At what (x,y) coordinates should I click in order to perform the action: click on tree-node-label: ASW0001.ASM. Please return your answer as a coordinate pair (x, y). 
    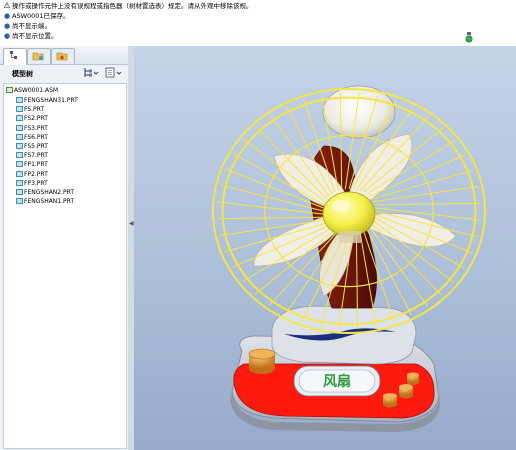
    Looking at the image, I should click on (36, 90).